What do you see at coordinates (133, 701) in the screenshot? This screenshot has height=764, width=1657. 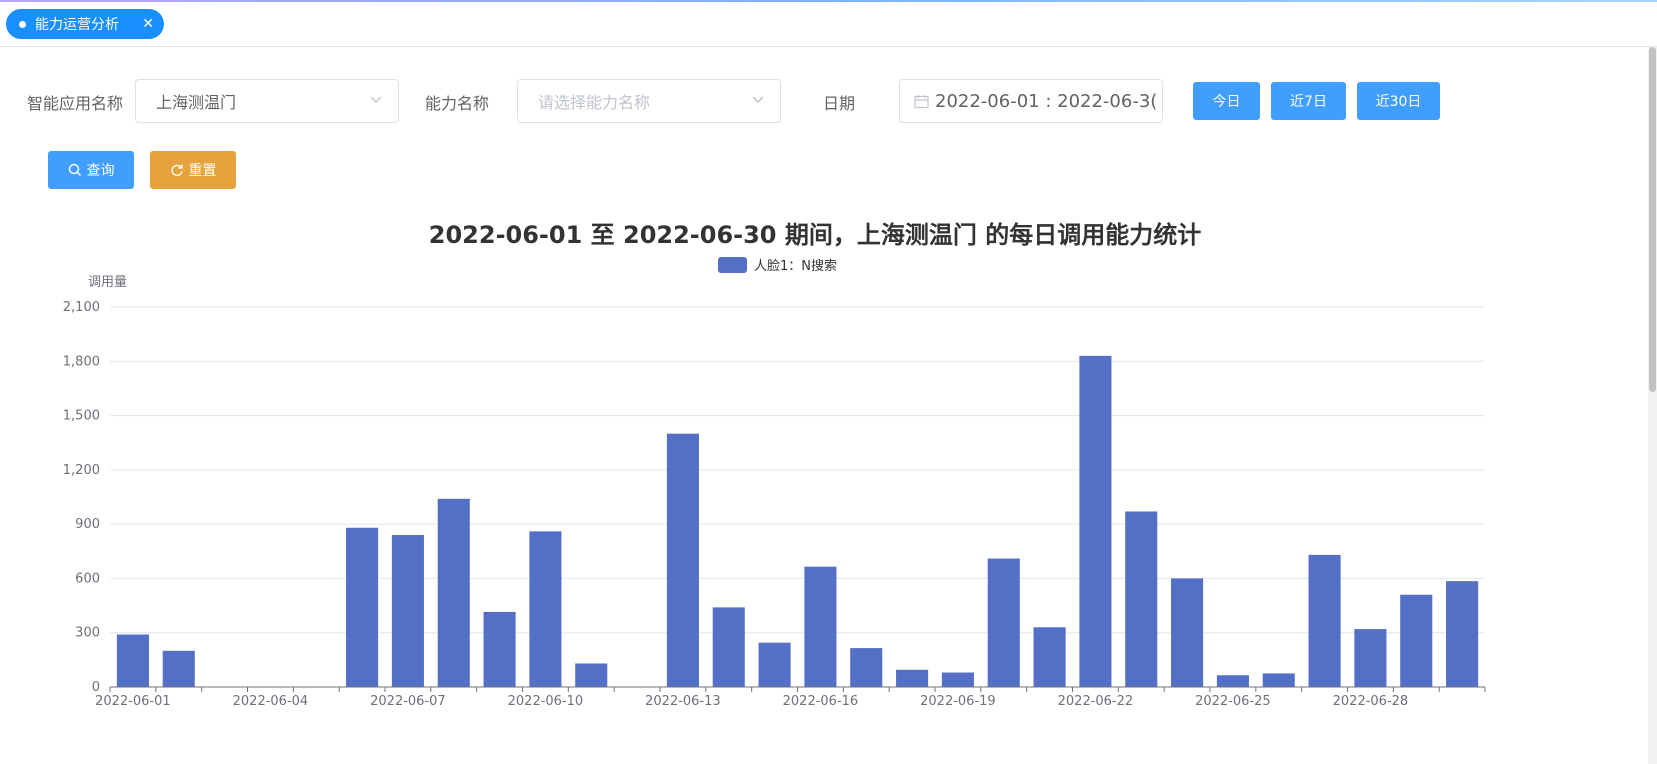 I see `x-tick-label: 2022-06-01` at bounding box center [133, 701].